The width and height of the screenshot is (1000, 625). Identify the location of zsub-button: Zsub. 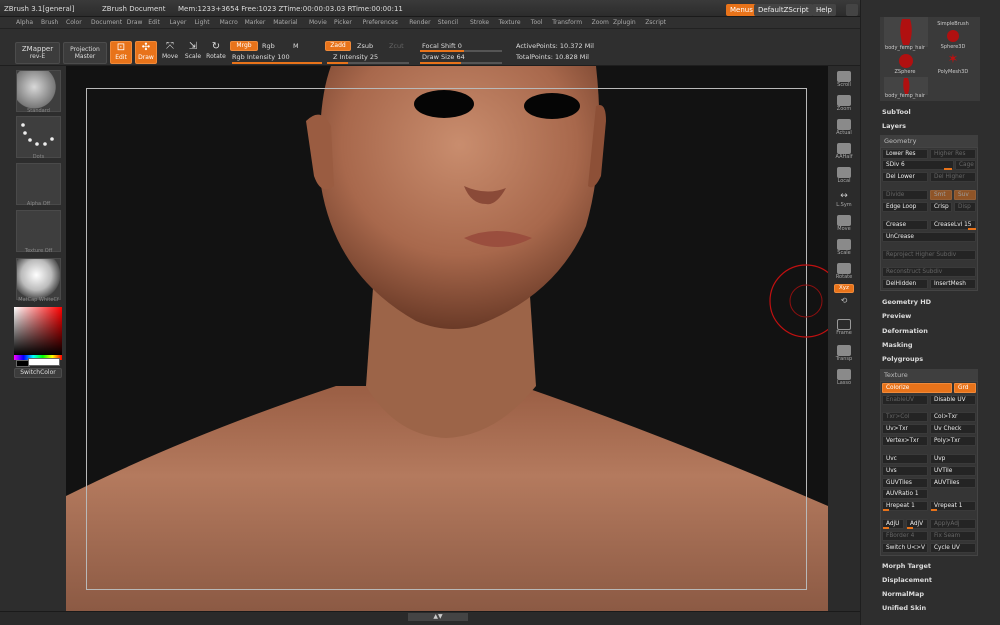
(365, 46).